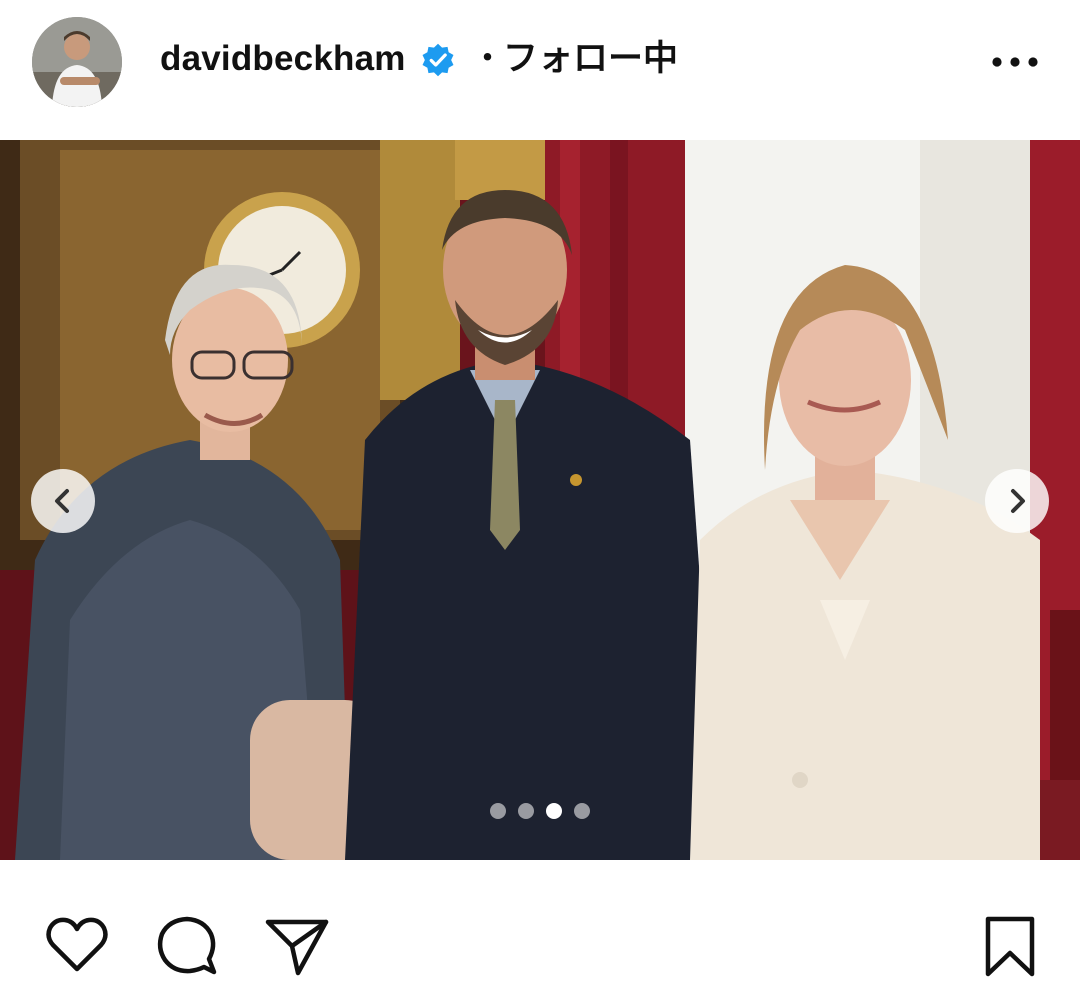 This screenshot has width=1080, height=995. I want to click on post-header: davidbeckham ・ フォロー中, so click(540, 70).